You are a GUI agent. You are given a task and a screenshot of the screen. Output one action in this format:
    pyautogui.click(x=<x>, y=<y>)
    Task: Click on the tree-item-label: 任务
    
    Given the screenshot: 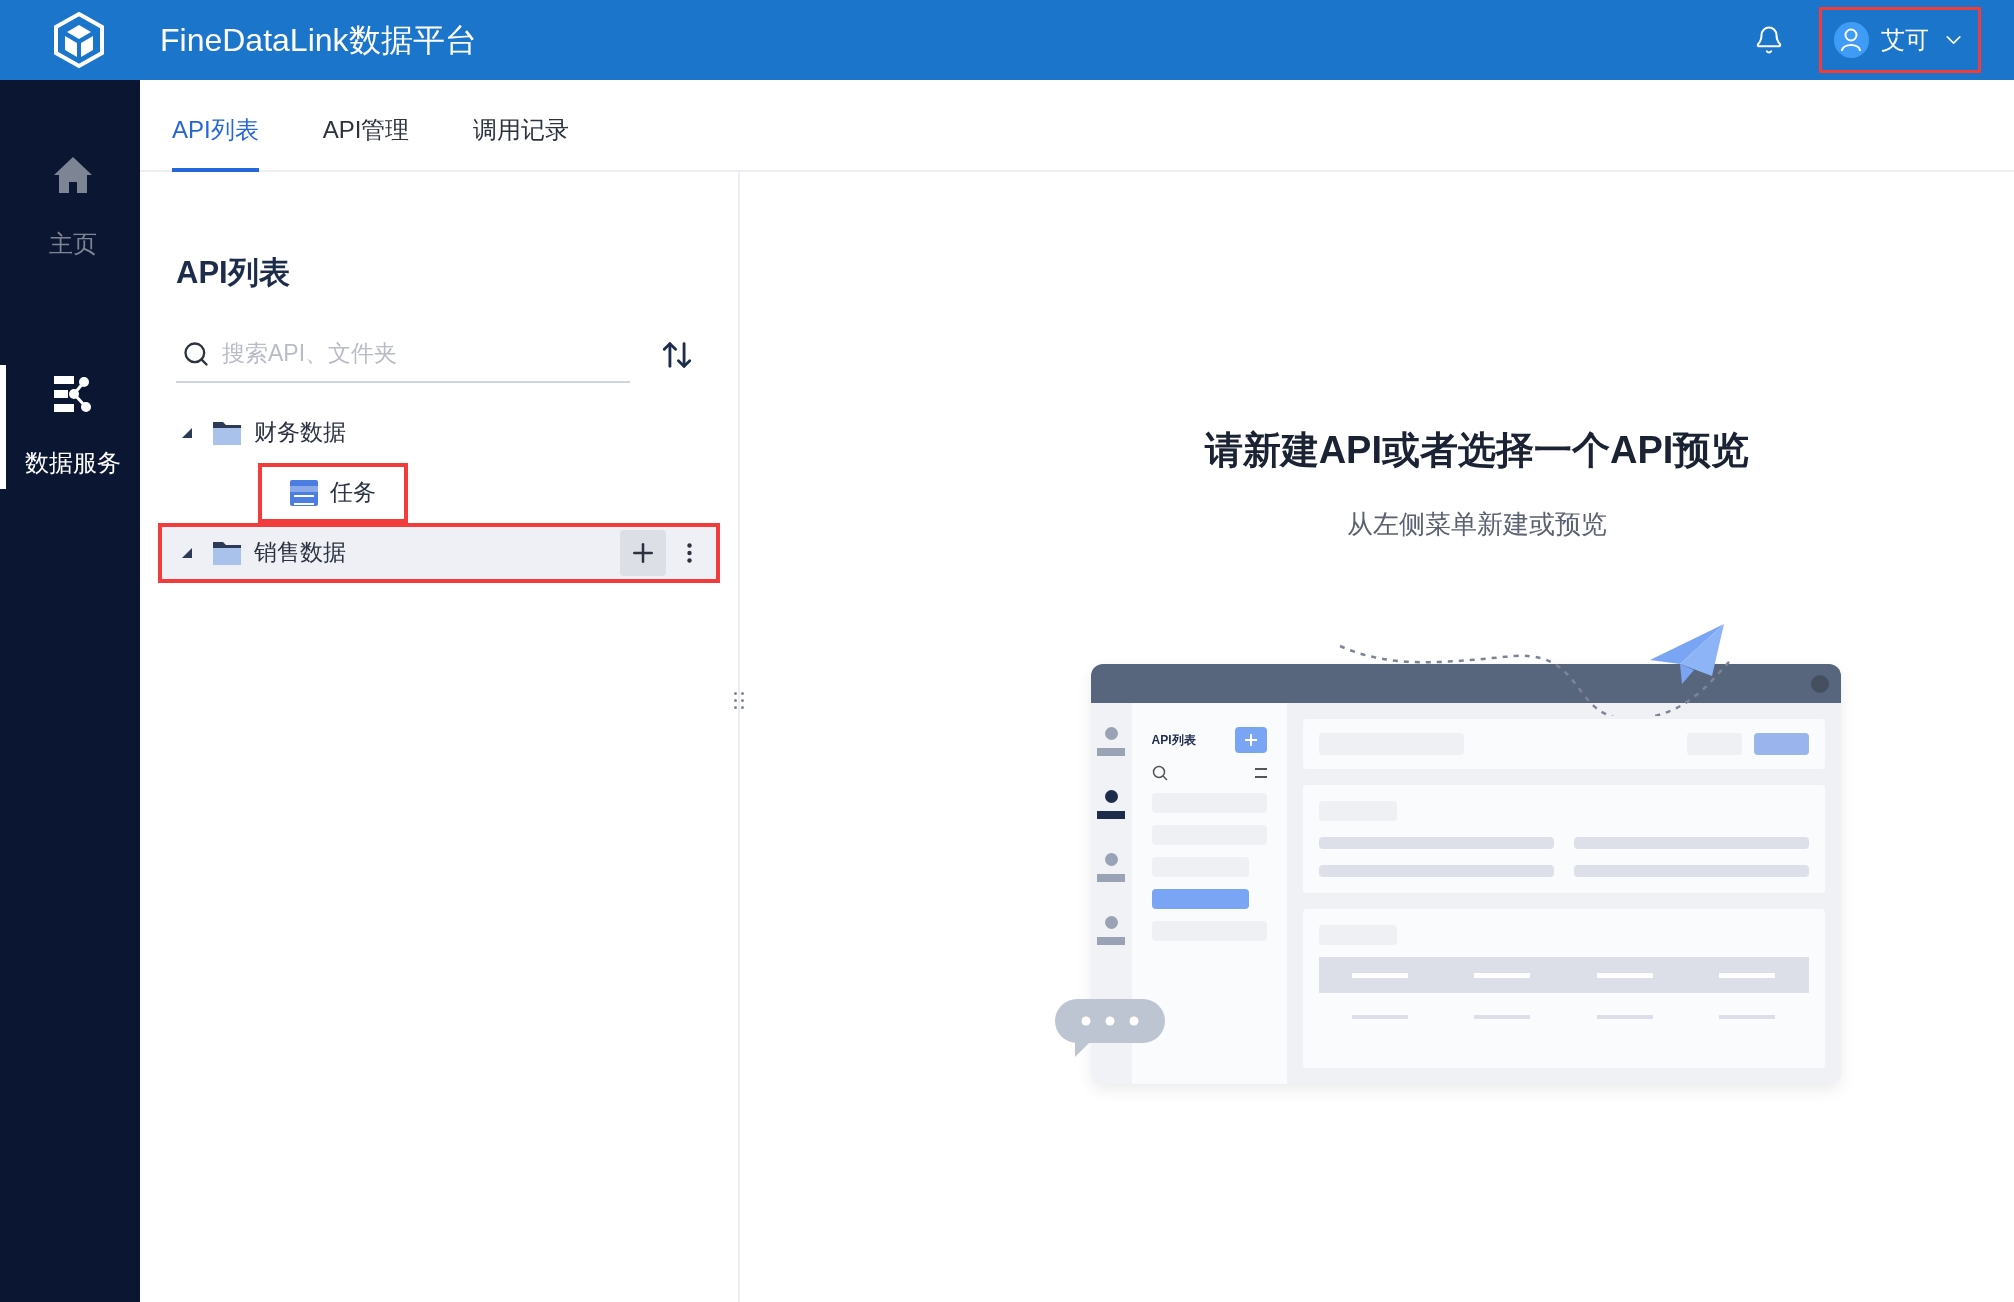 What is the action you would take?
    pyautogui.click(x=353, y=493)
    